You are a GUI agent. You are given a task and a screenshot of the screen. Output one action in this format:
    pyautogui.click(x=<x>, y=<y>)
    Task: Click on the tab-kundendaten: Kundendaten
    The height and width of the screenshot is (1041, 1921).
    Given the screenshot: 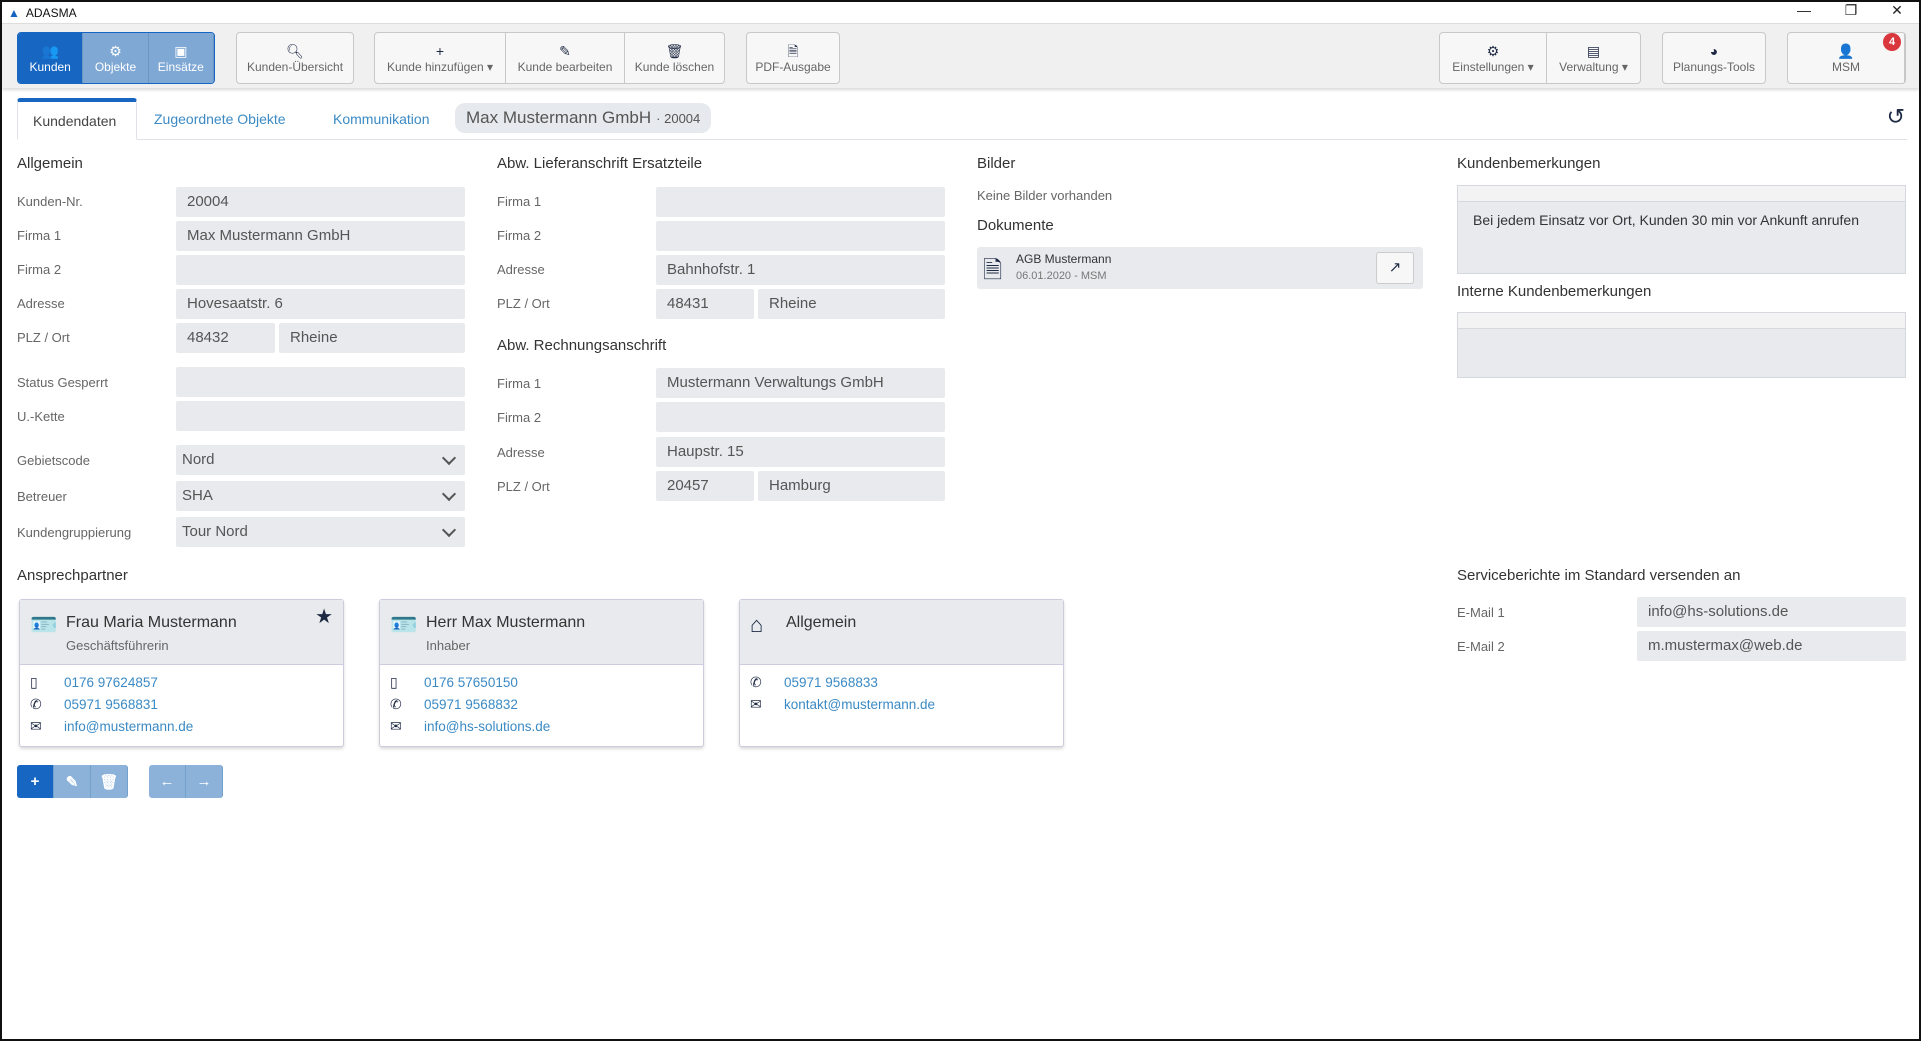 What is the action you would take?
    pyautogui.click(x=77, y=119)
    